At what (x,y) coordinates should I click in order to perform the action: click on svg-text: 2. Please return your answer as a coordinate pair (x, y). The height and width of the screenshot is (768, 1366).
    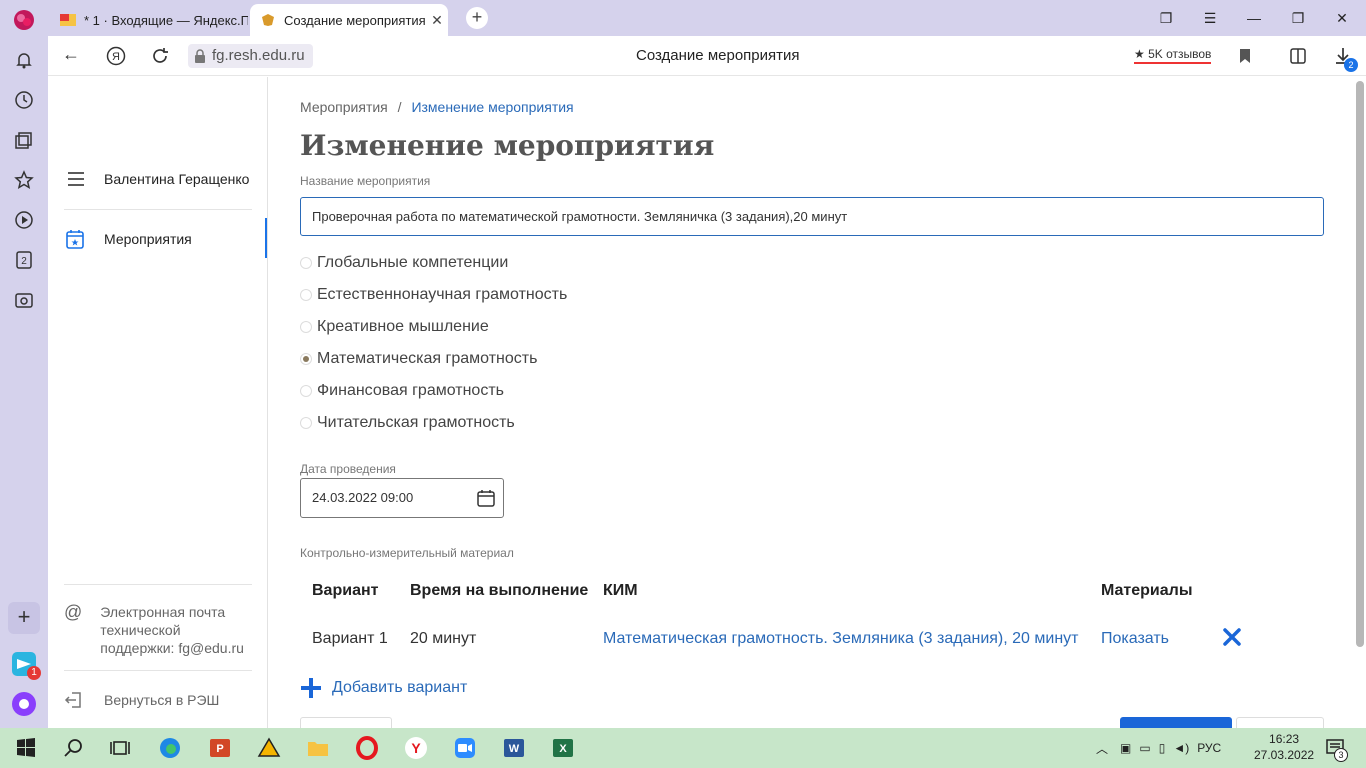
    Looking at the image, I should click on (24, 261).